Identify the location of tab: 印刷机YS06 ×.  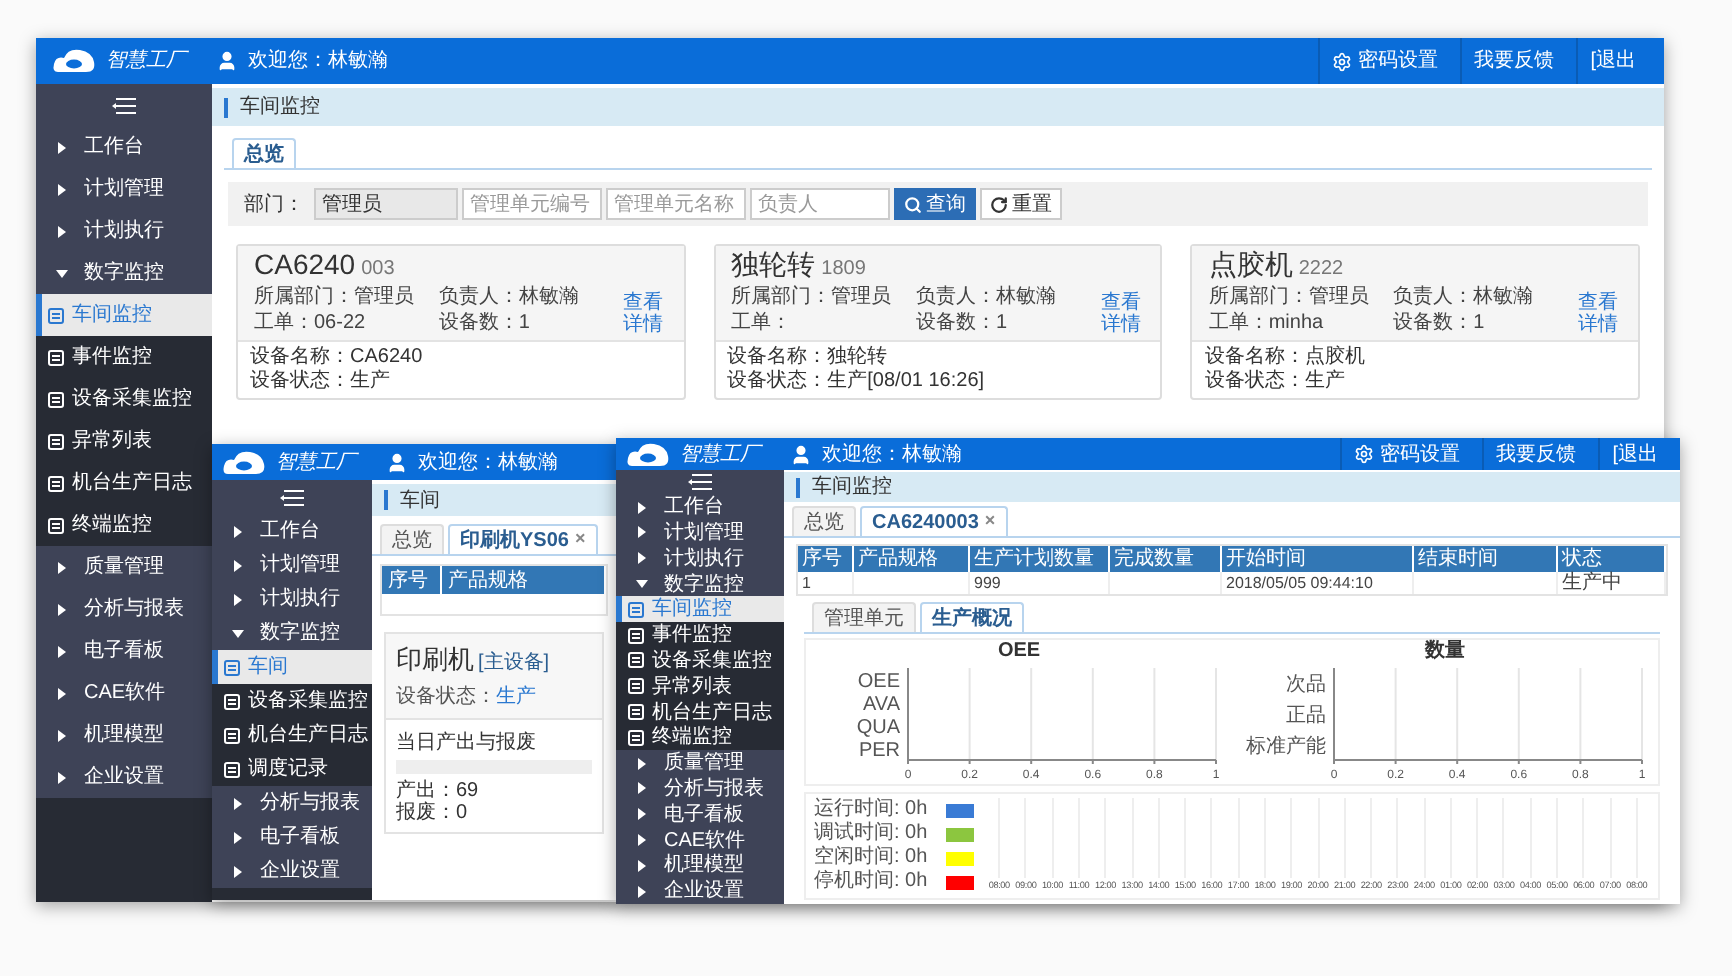
(523, 539).